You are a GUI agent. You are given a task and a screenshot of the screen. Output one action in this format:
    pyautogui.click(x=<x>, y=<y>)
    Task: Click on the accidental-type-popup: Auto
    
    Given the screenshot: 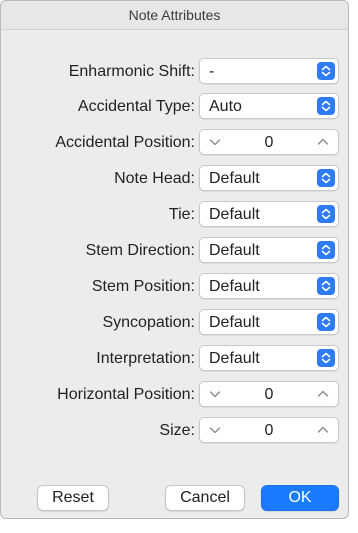 What is the action you would take?
    pyautogui.click(x=269, y=106)
    